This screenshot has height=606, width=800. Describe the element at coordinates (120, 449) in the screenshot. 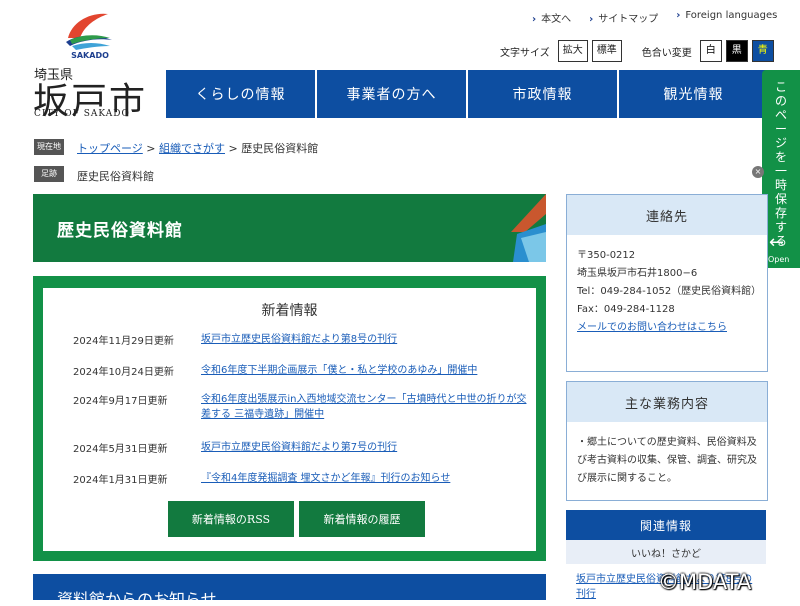

I see `news-date: 2024年5月31日更新` at that location.